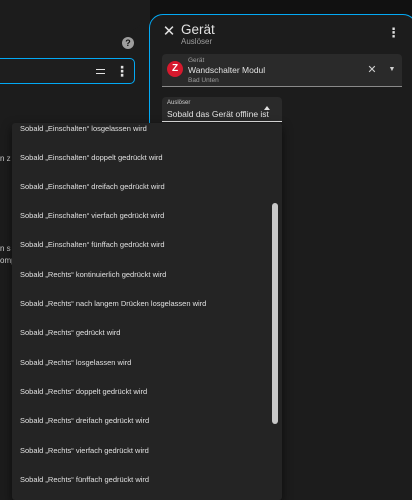  Describe the element at coordinates (196, 60) in the screenshot. I see `device-picker-label: Gerät` at that location.